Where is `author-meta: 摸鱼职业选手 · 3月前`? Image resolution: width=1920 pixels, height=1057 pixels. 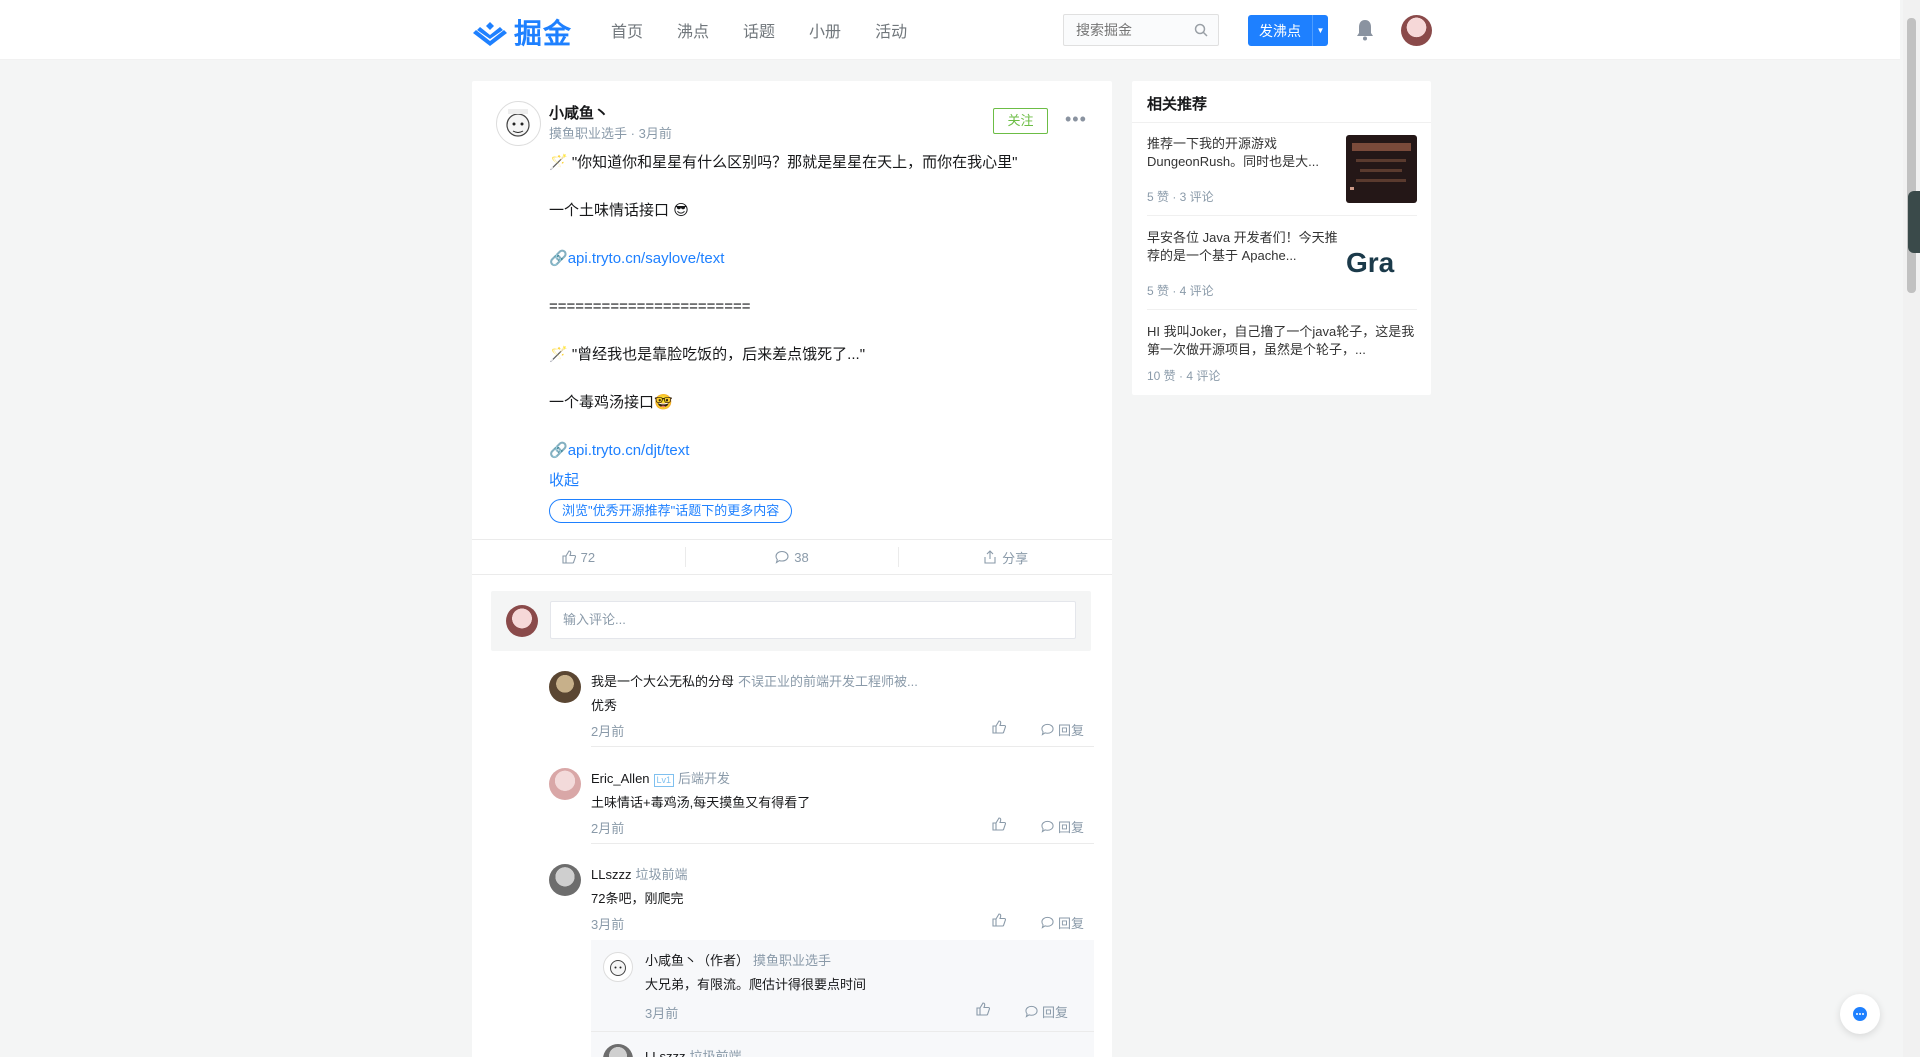
author-meta: 摸鱼职业选手 · 3月前 is located at coordinates (610, 132).